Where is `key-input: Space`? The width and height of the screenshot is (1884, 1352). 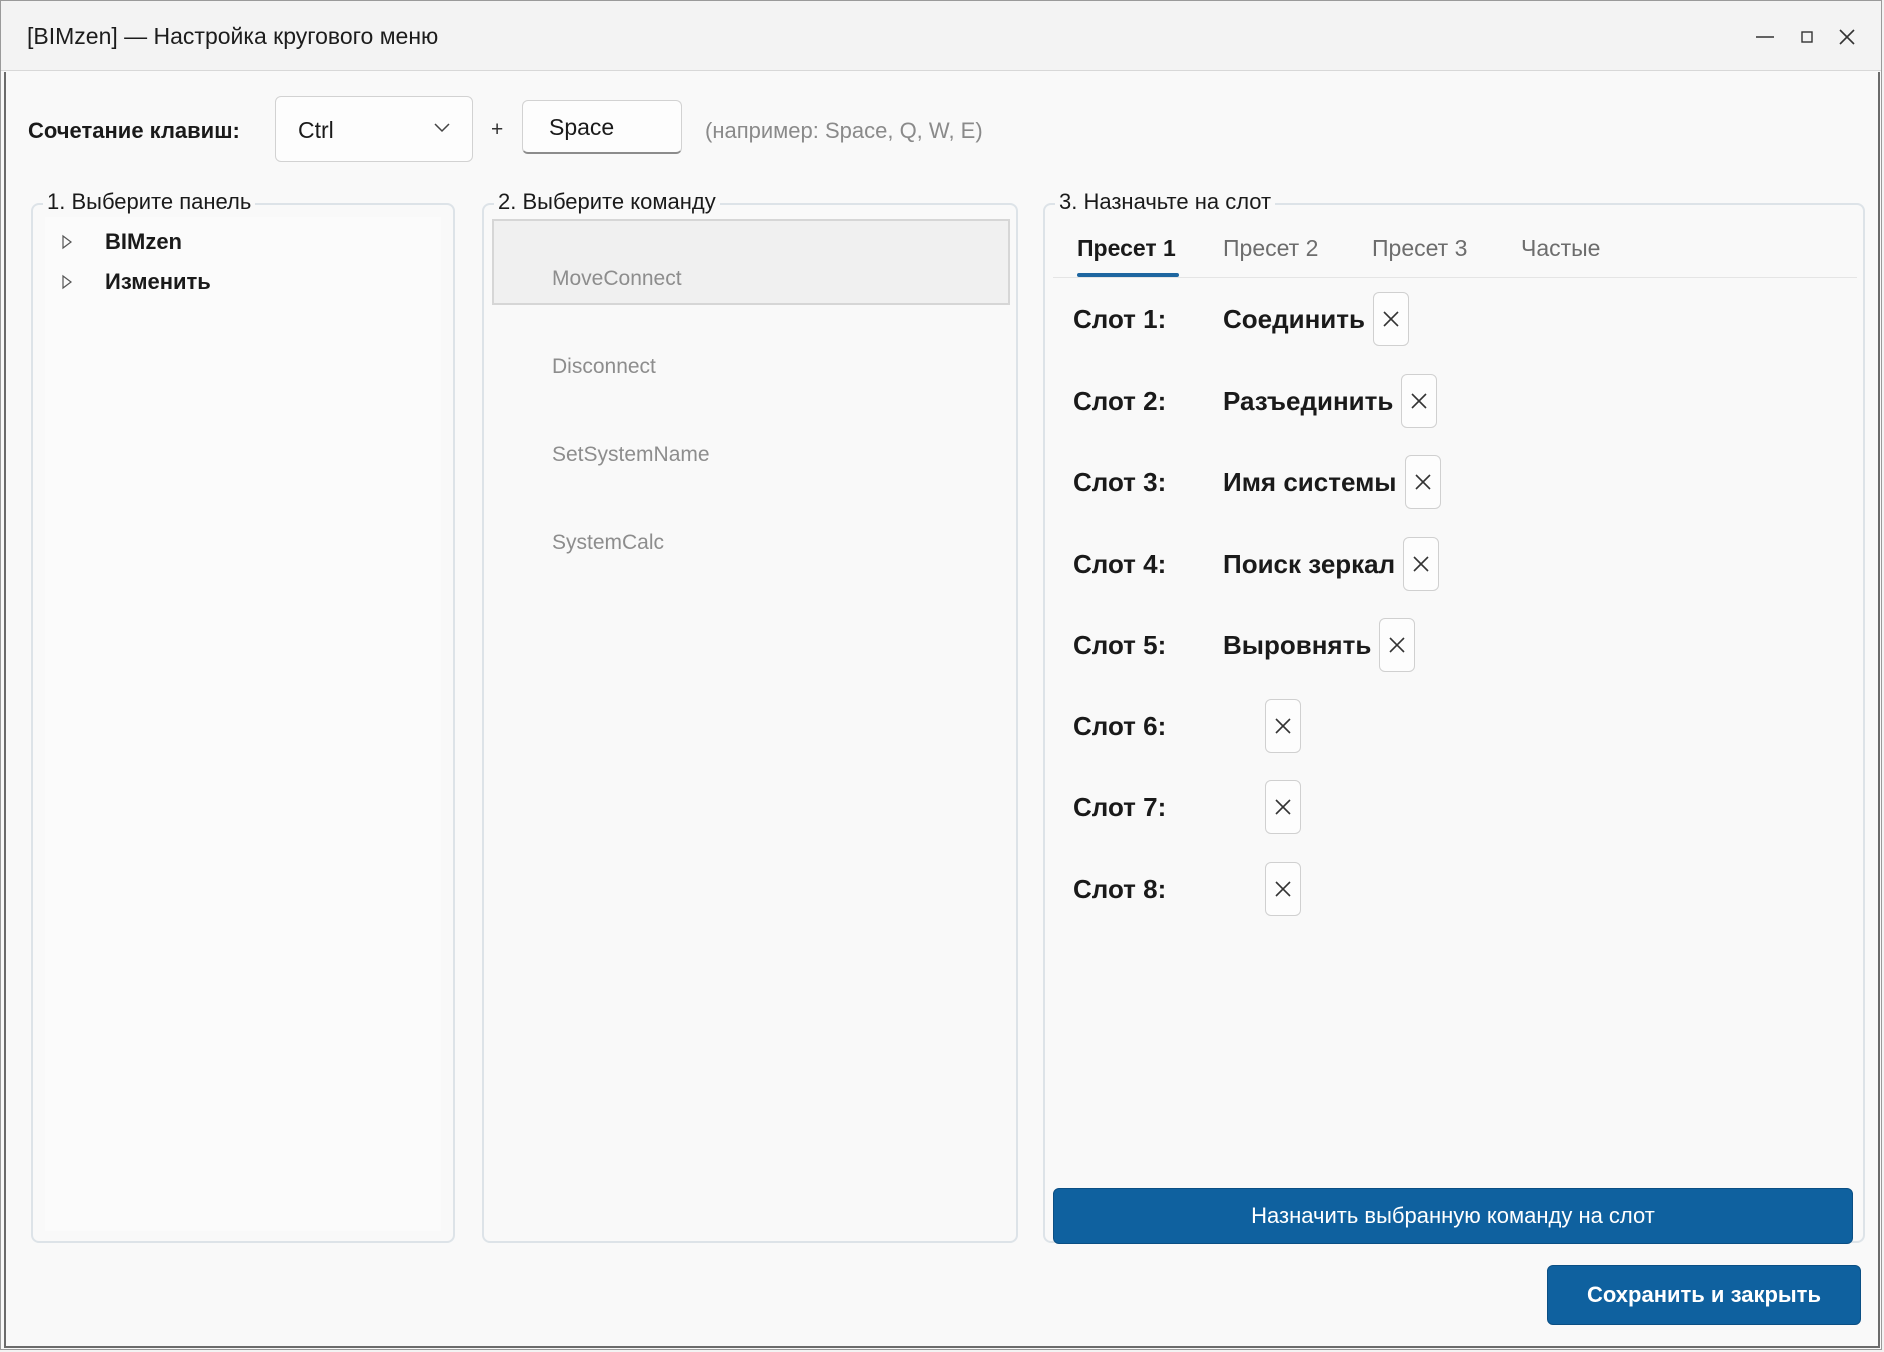 key-input: Space is located at coordinates (602, 127).